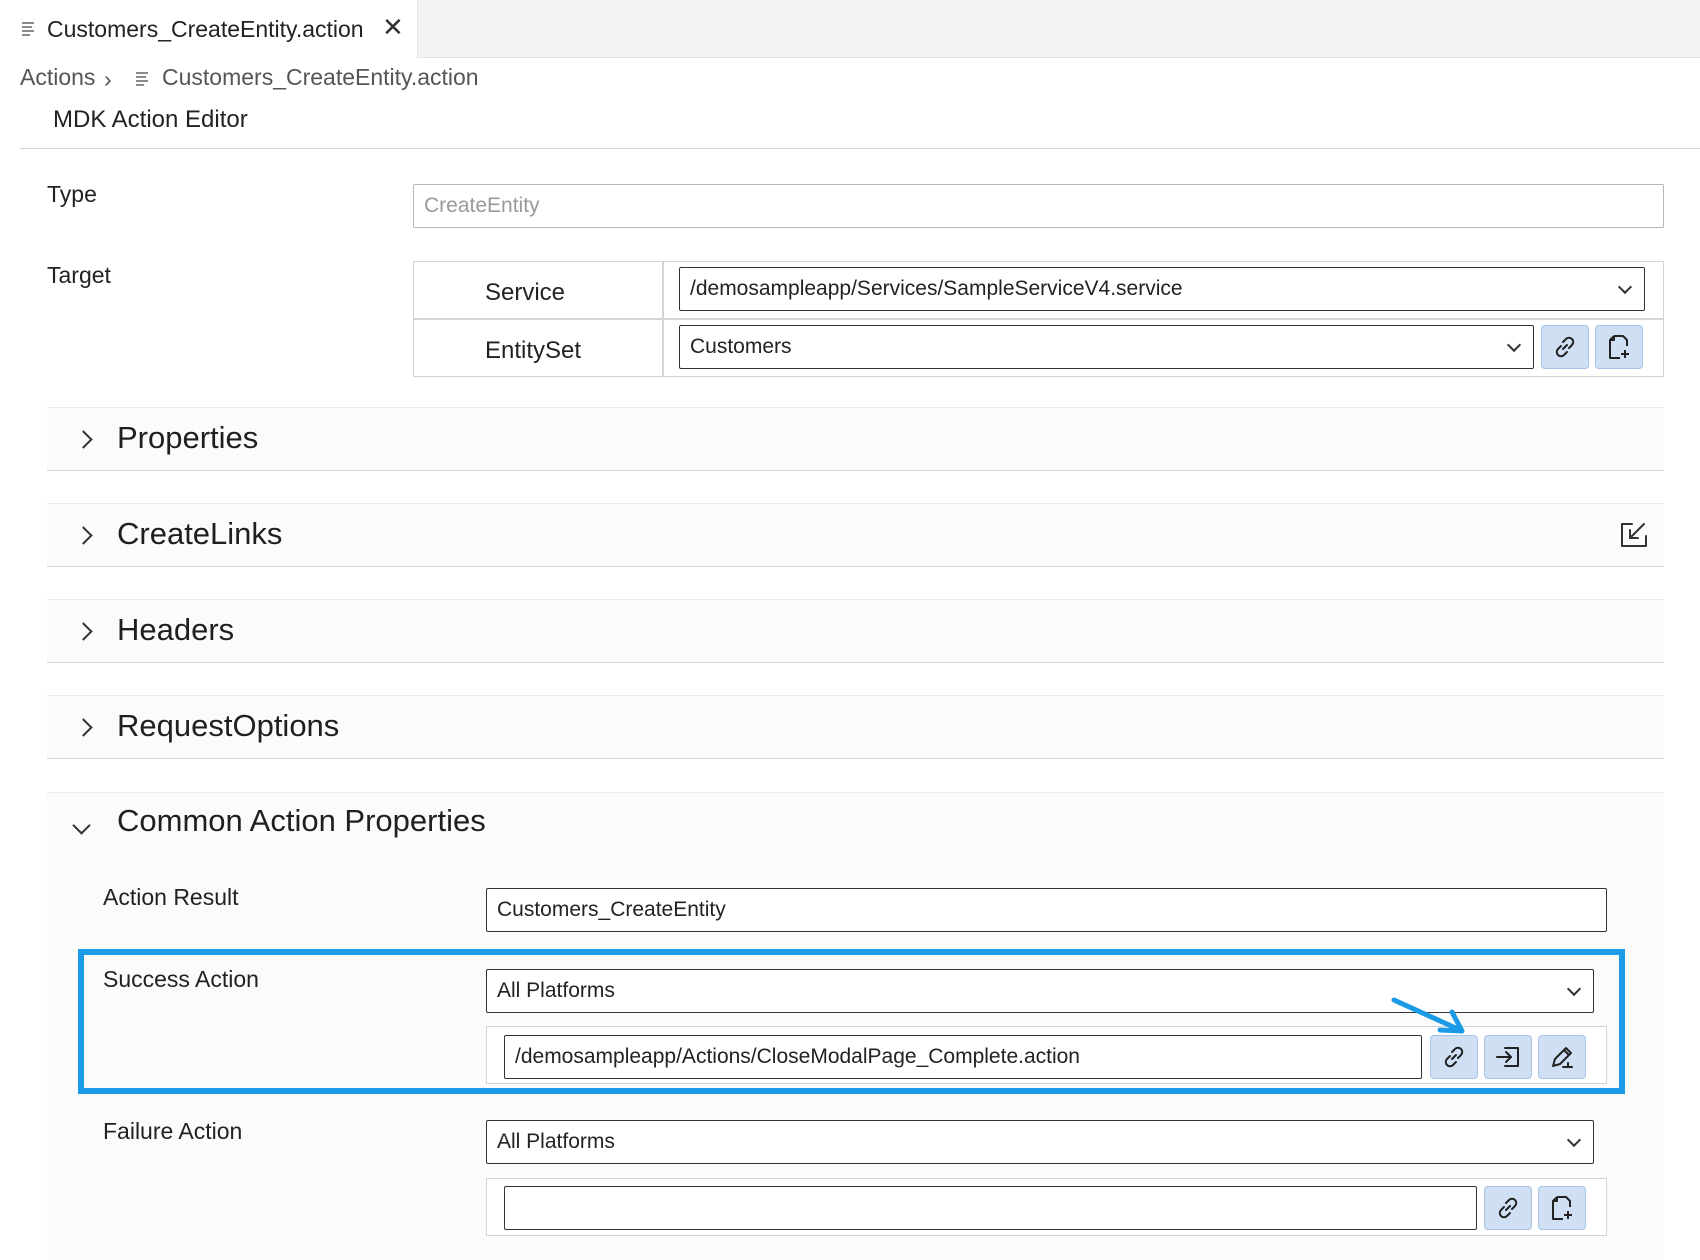 The height and width of the screenshot is (1260, 1700). What do you see at coordinates (855, 439) in the screenshot?
I see `section-properties: Properties` at bounding box center [855, 439].